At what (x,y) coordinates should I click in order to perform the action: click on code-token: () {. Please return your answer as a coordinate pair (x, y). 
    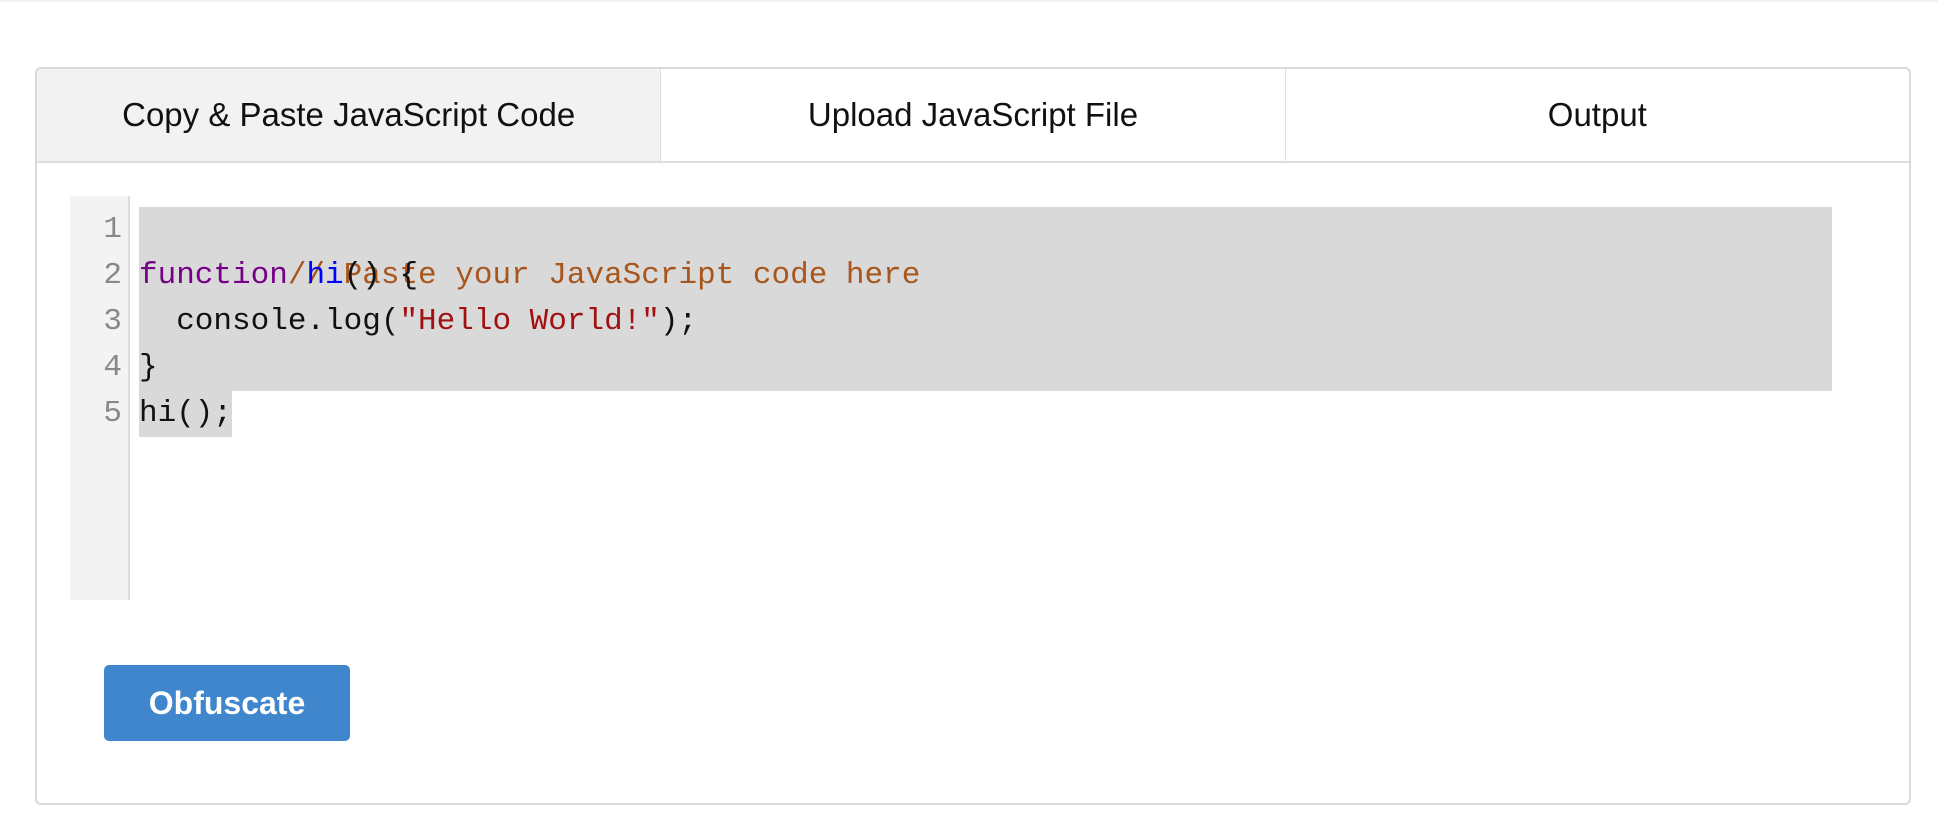
    Looking at the image, I should click on (381, 275).